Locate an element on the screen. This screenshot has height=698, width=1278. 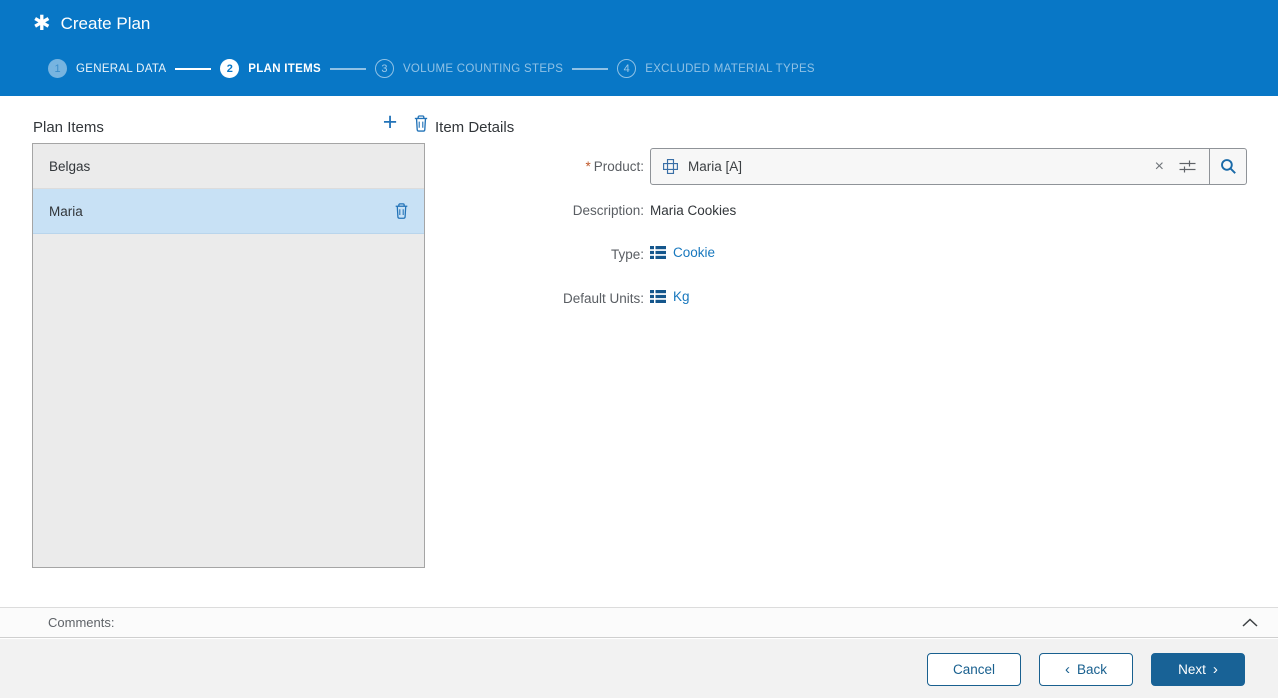
step-label: PLAN ITEMS is located at coordinates (284, 68).